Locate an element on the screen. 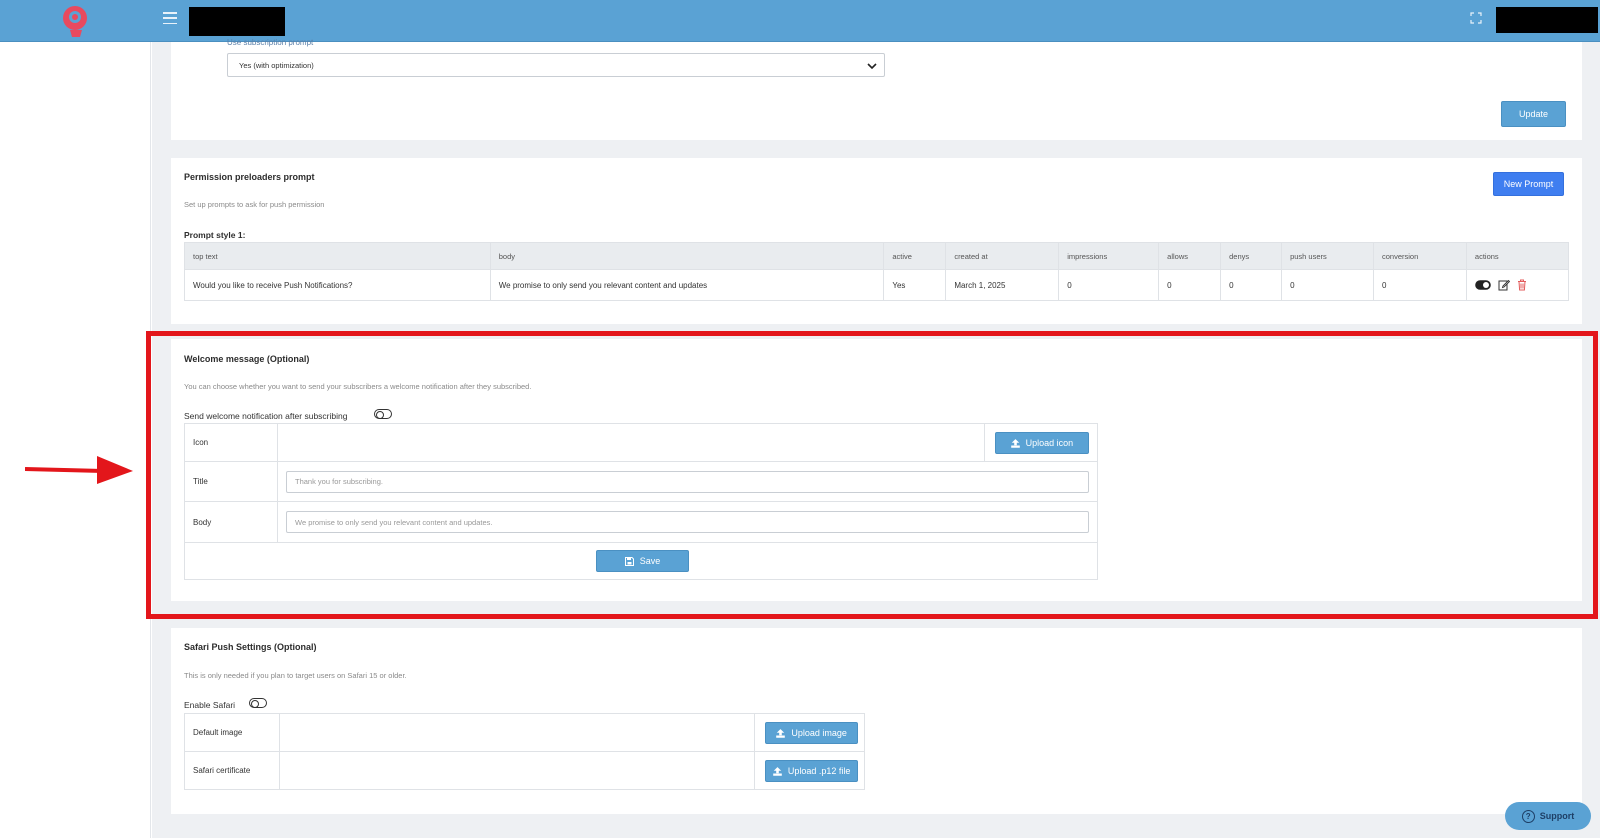  redacted-account is located at coordinates (1547, 20).